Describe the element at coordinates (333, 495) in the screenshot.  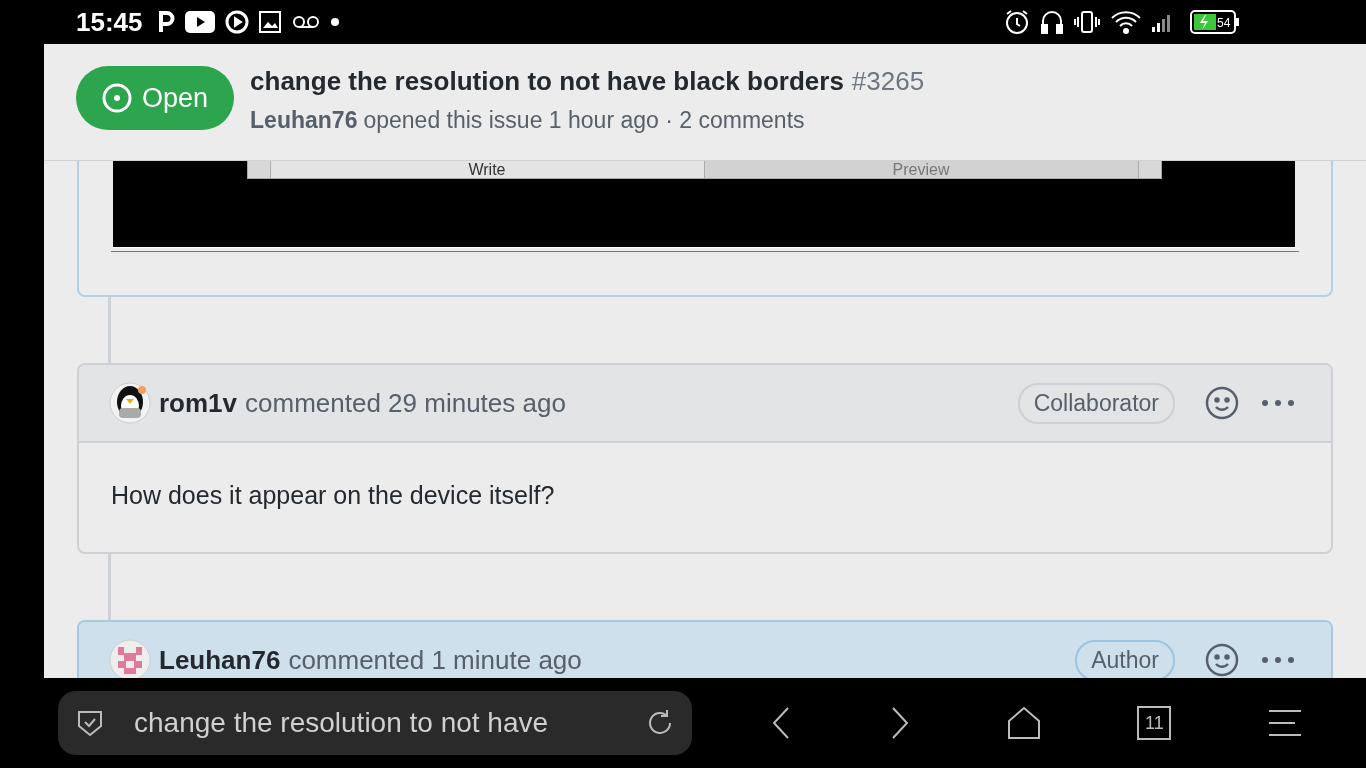
I see `comment-body: How does it appear on the device itself?` at that location.